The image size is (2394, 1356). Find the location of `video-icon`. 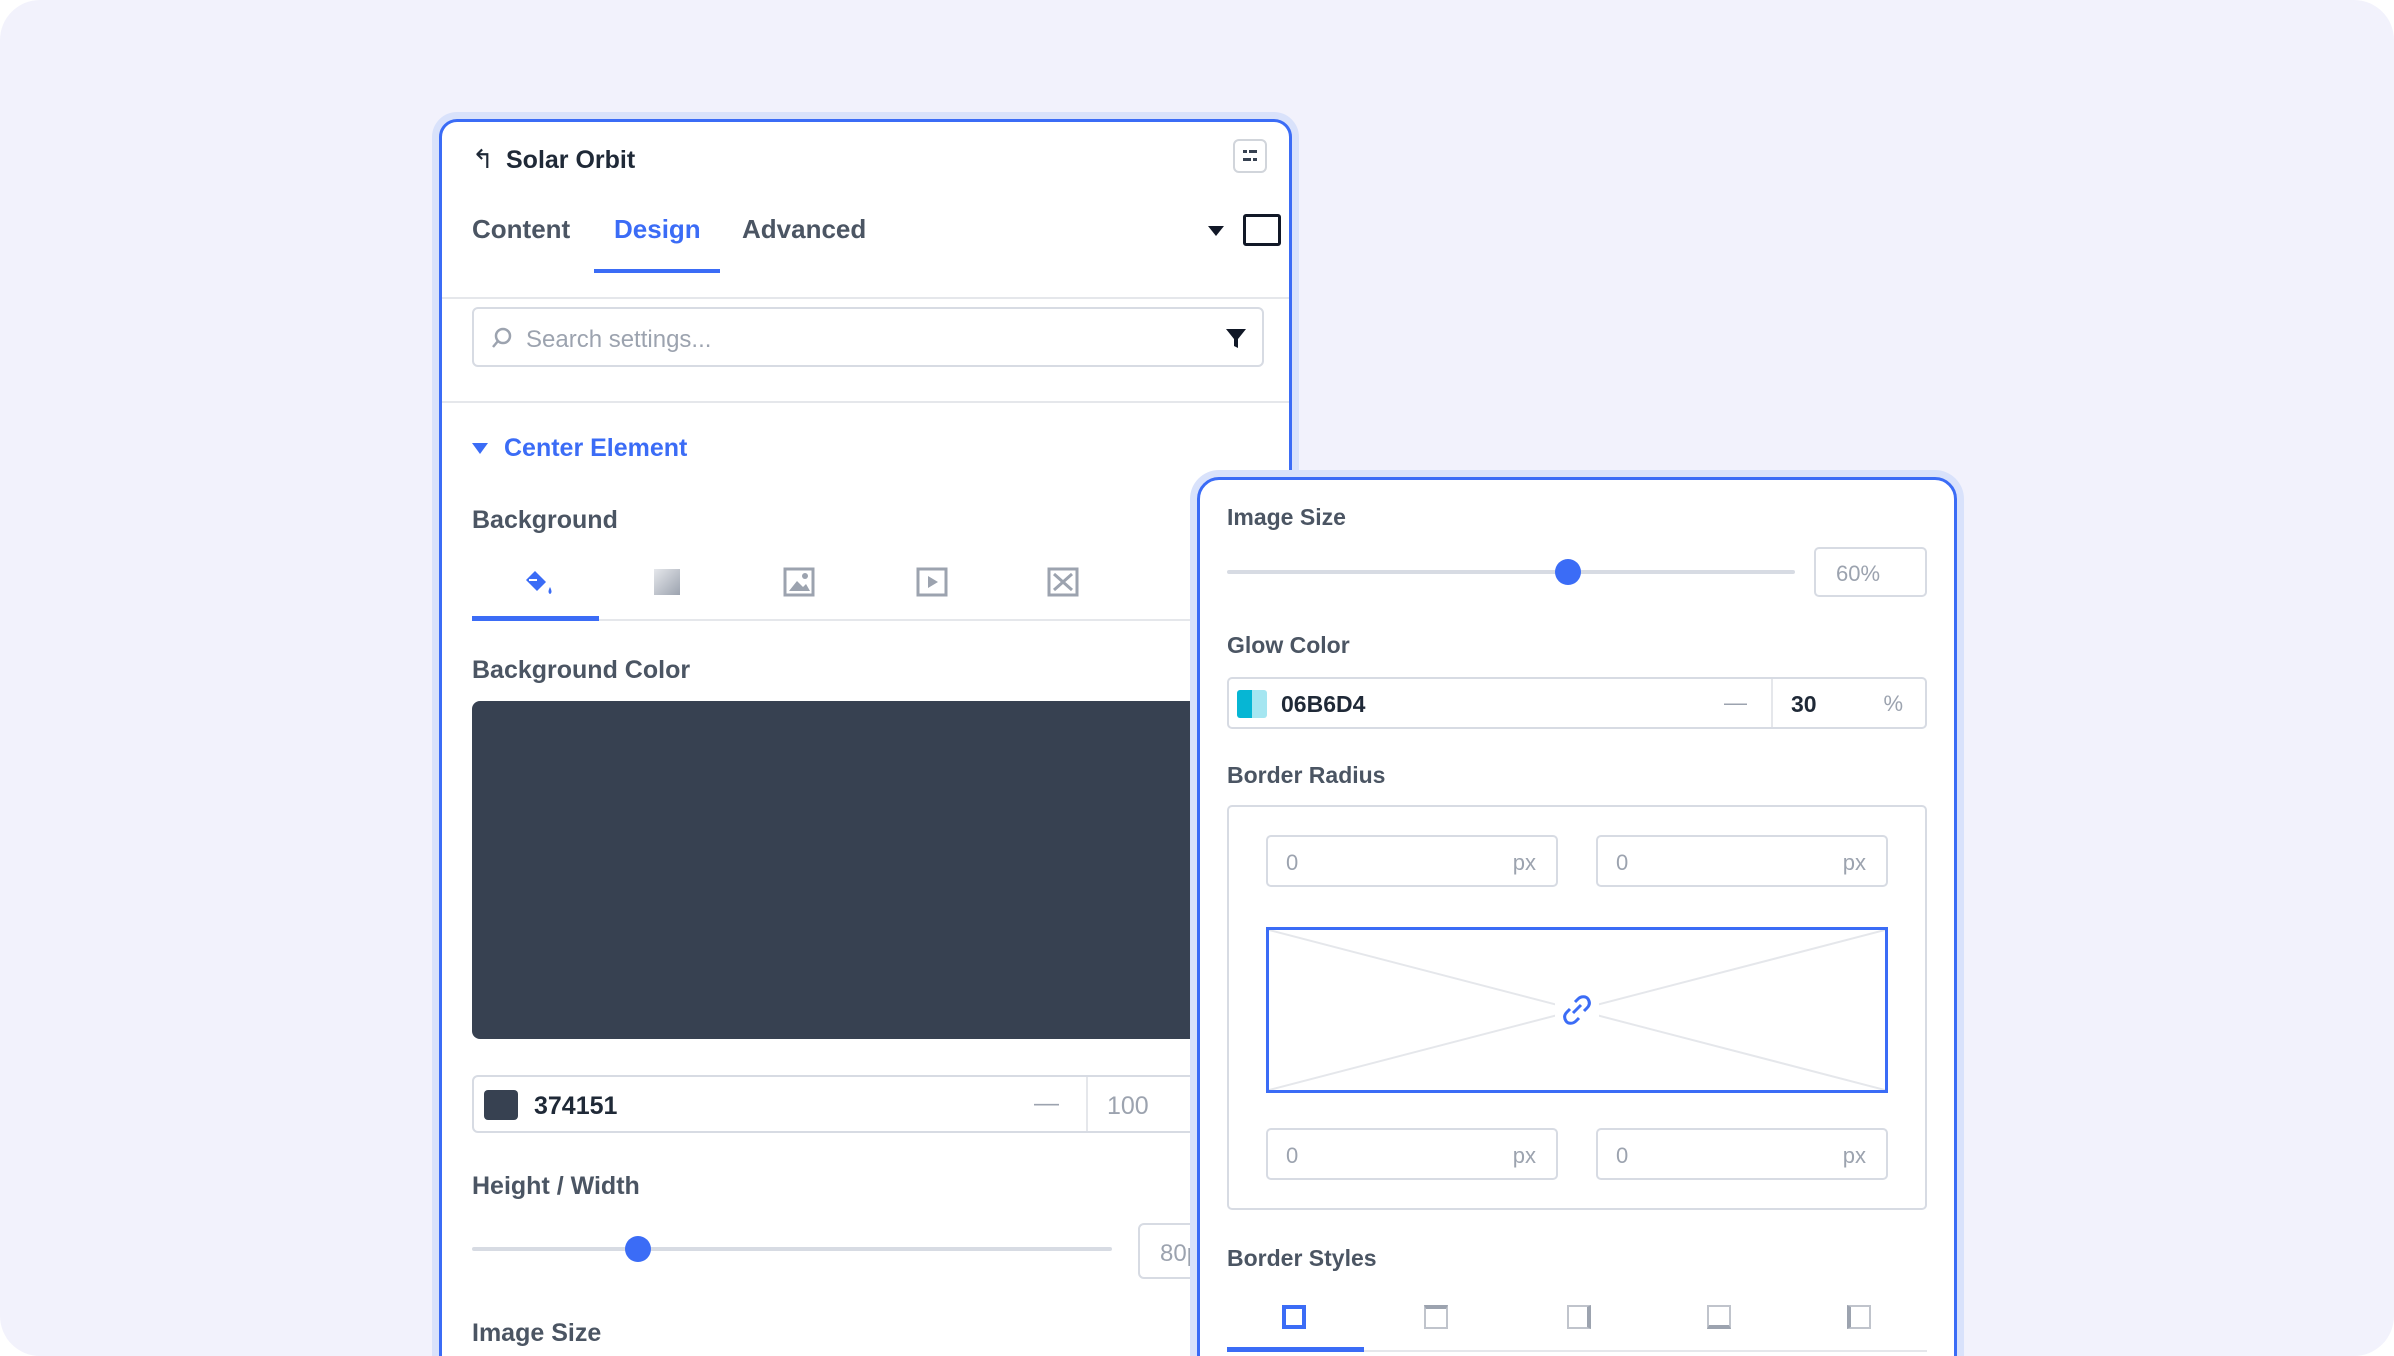

video-icon is located at coordinates (932, 582).